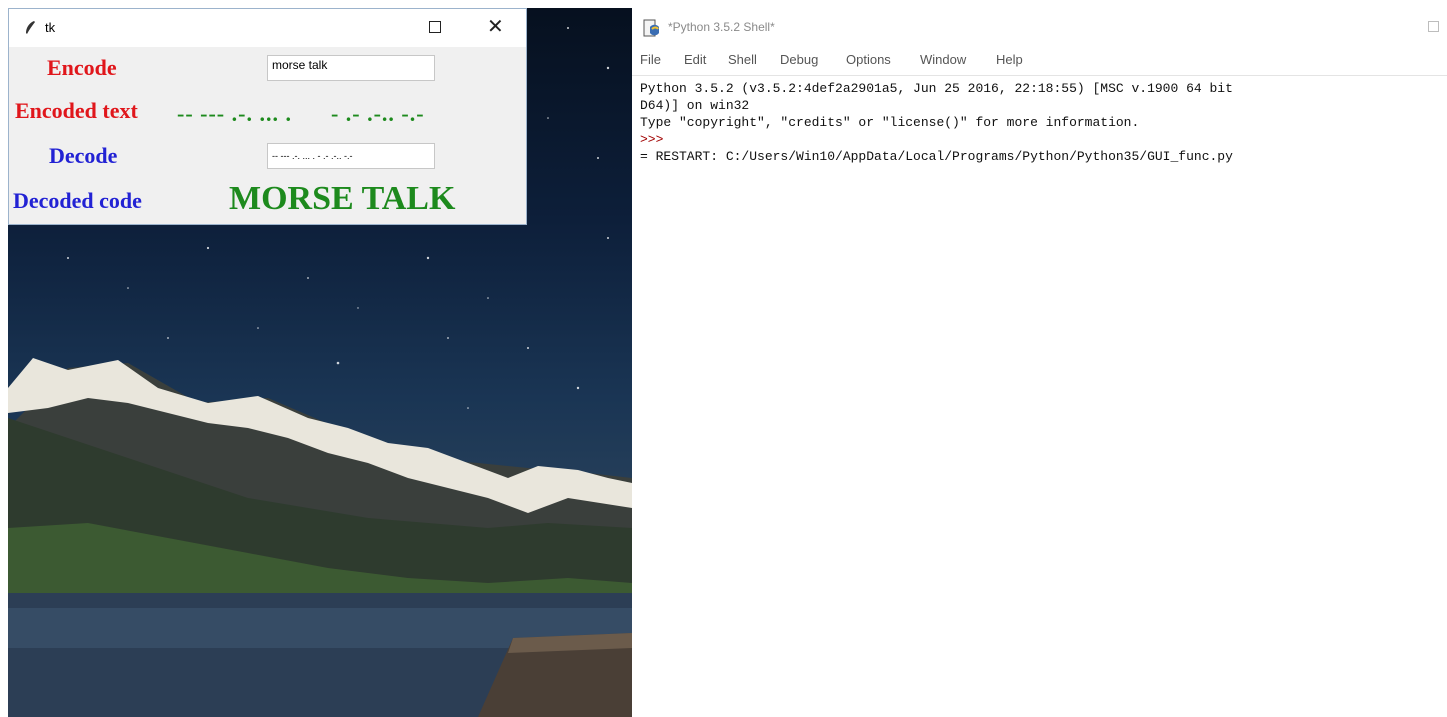  Describe the element at coordinates (1039, 27) in the screenshot. I see `shell-titlebar: *Python 3.5.2 Shell*` at that location.